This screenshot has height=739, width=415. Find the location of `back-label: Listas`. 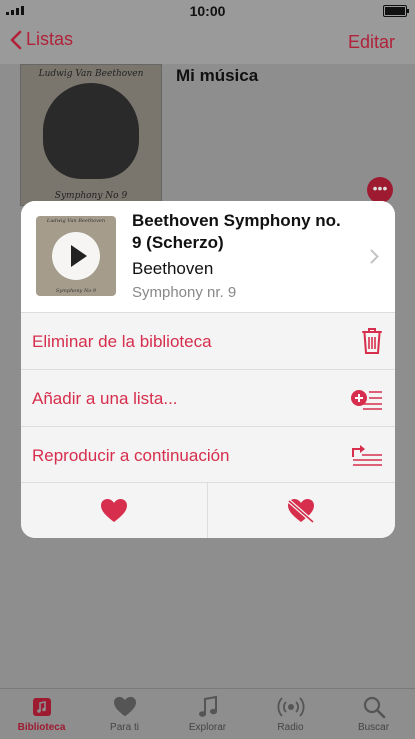

back-label: Listas is located at coordinates (50, 39).